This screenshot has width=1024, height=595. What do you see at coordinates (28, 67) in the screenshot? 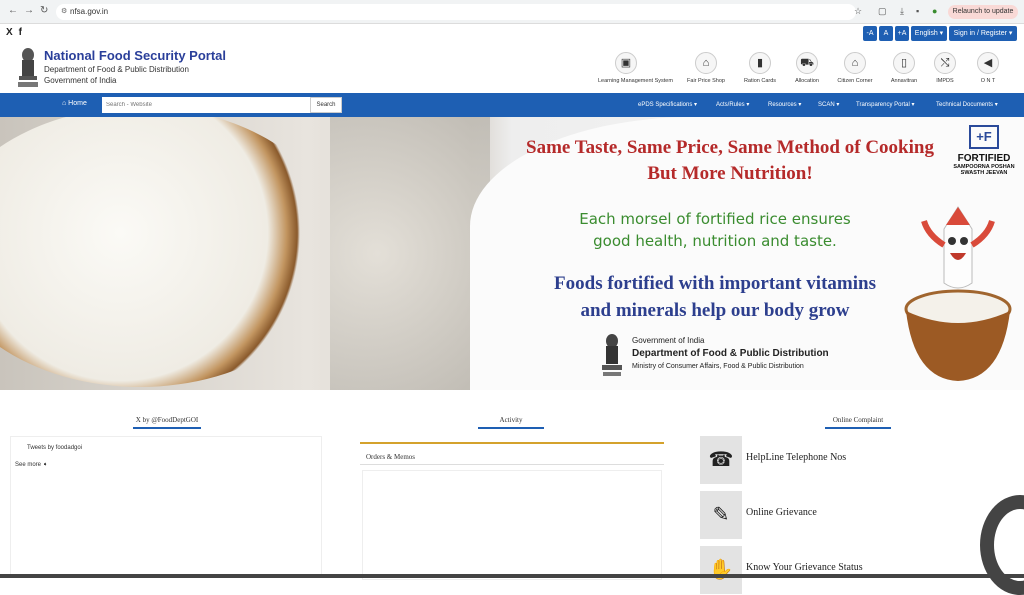
I see `national-emblem-icon` at bounding box center [28, 67].